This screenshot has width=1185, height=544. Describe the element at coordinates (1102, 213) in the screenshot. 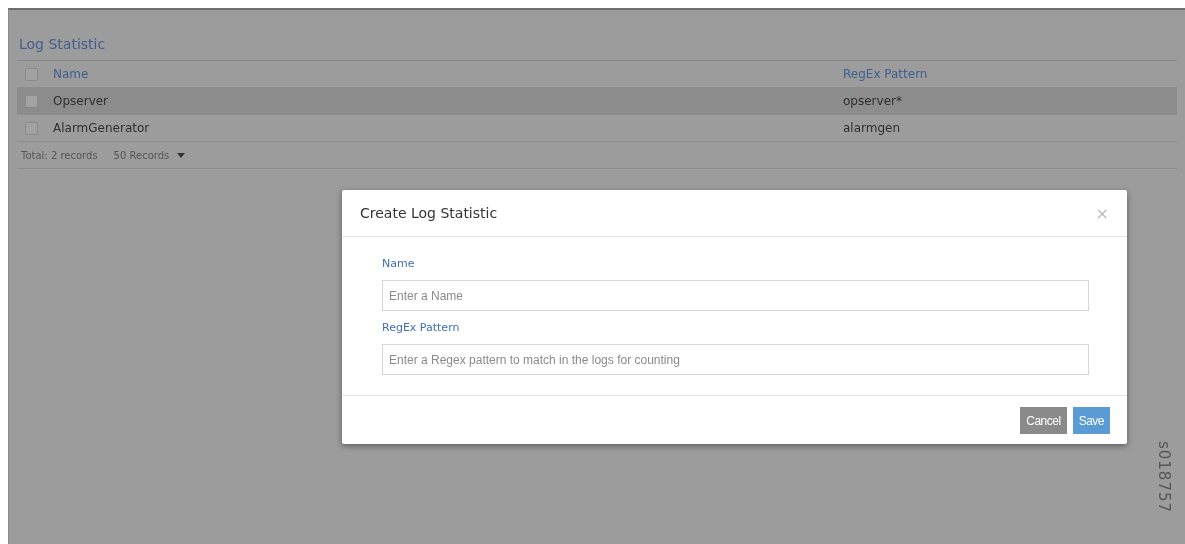

I see `close-button: ×` at that location.